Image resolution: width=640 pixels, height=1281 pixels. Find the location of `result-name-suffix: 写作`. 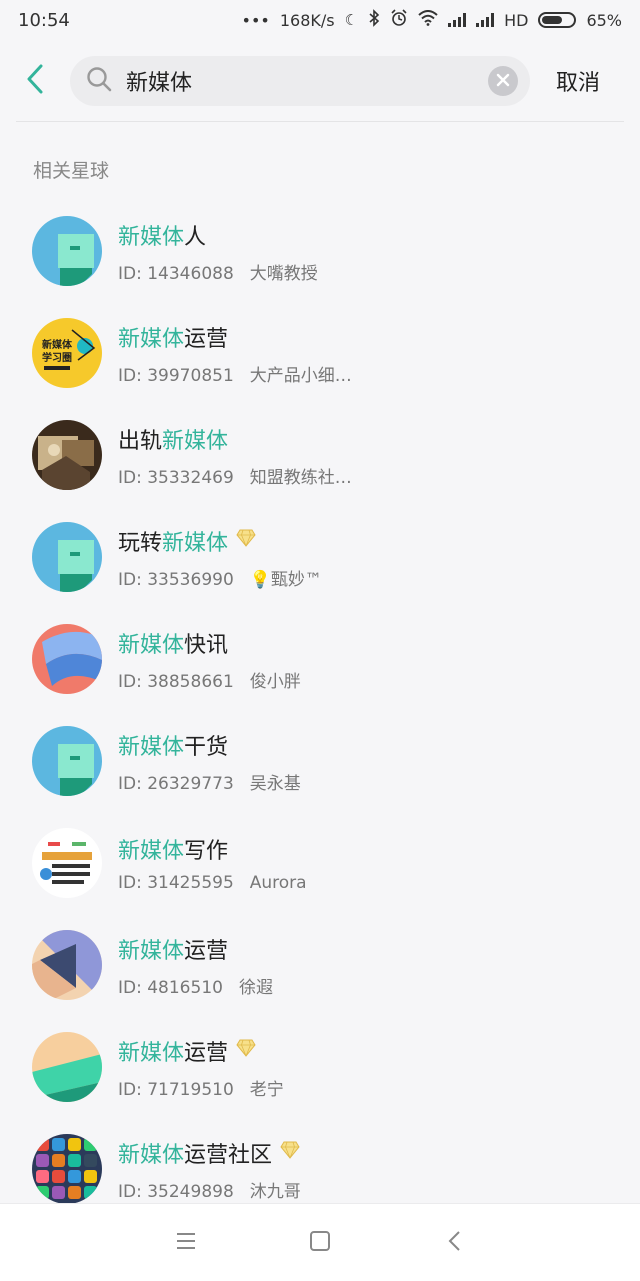

result-name-suffix: 写作 is located at coordinates (206, 851).